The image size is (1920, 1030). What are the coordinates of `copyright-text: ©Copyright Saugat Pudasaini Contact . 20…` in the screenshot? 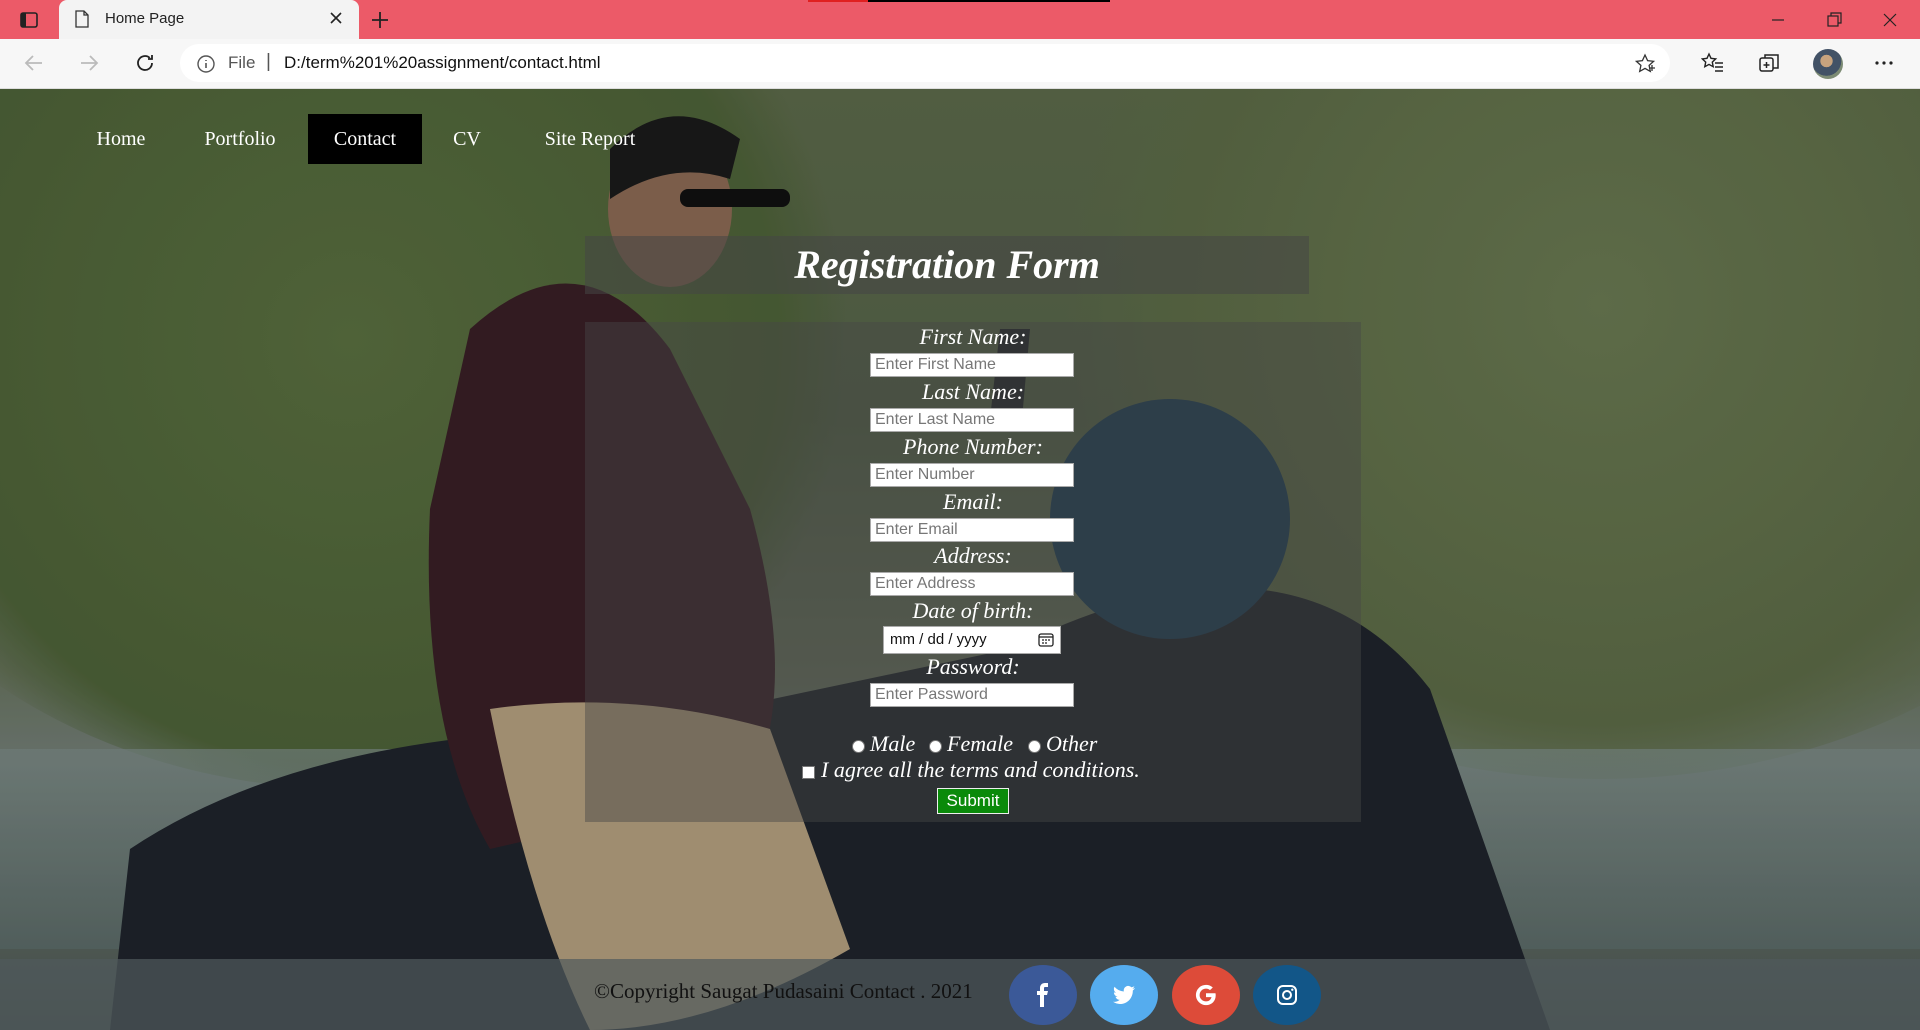 It's located at (783, 991).